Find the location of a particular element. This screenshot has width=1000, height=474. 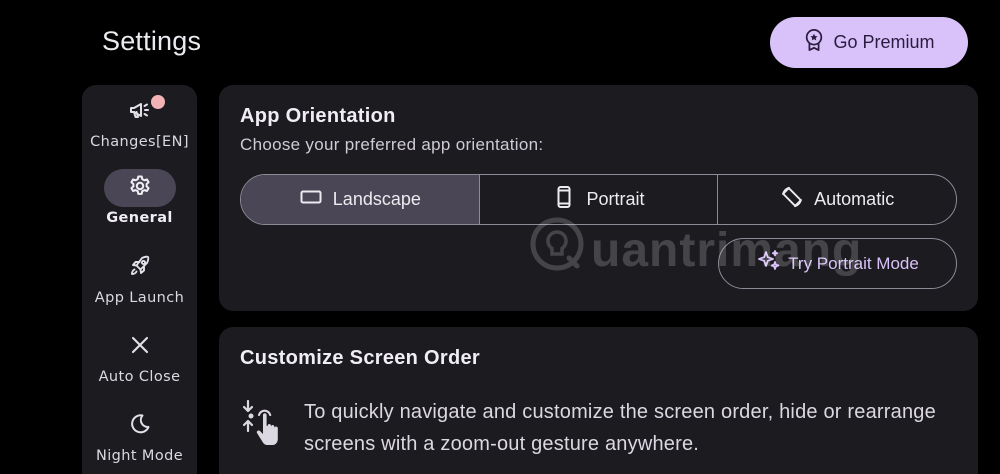

go-premium-label: Go Premium is located at coordinates (884, 42).